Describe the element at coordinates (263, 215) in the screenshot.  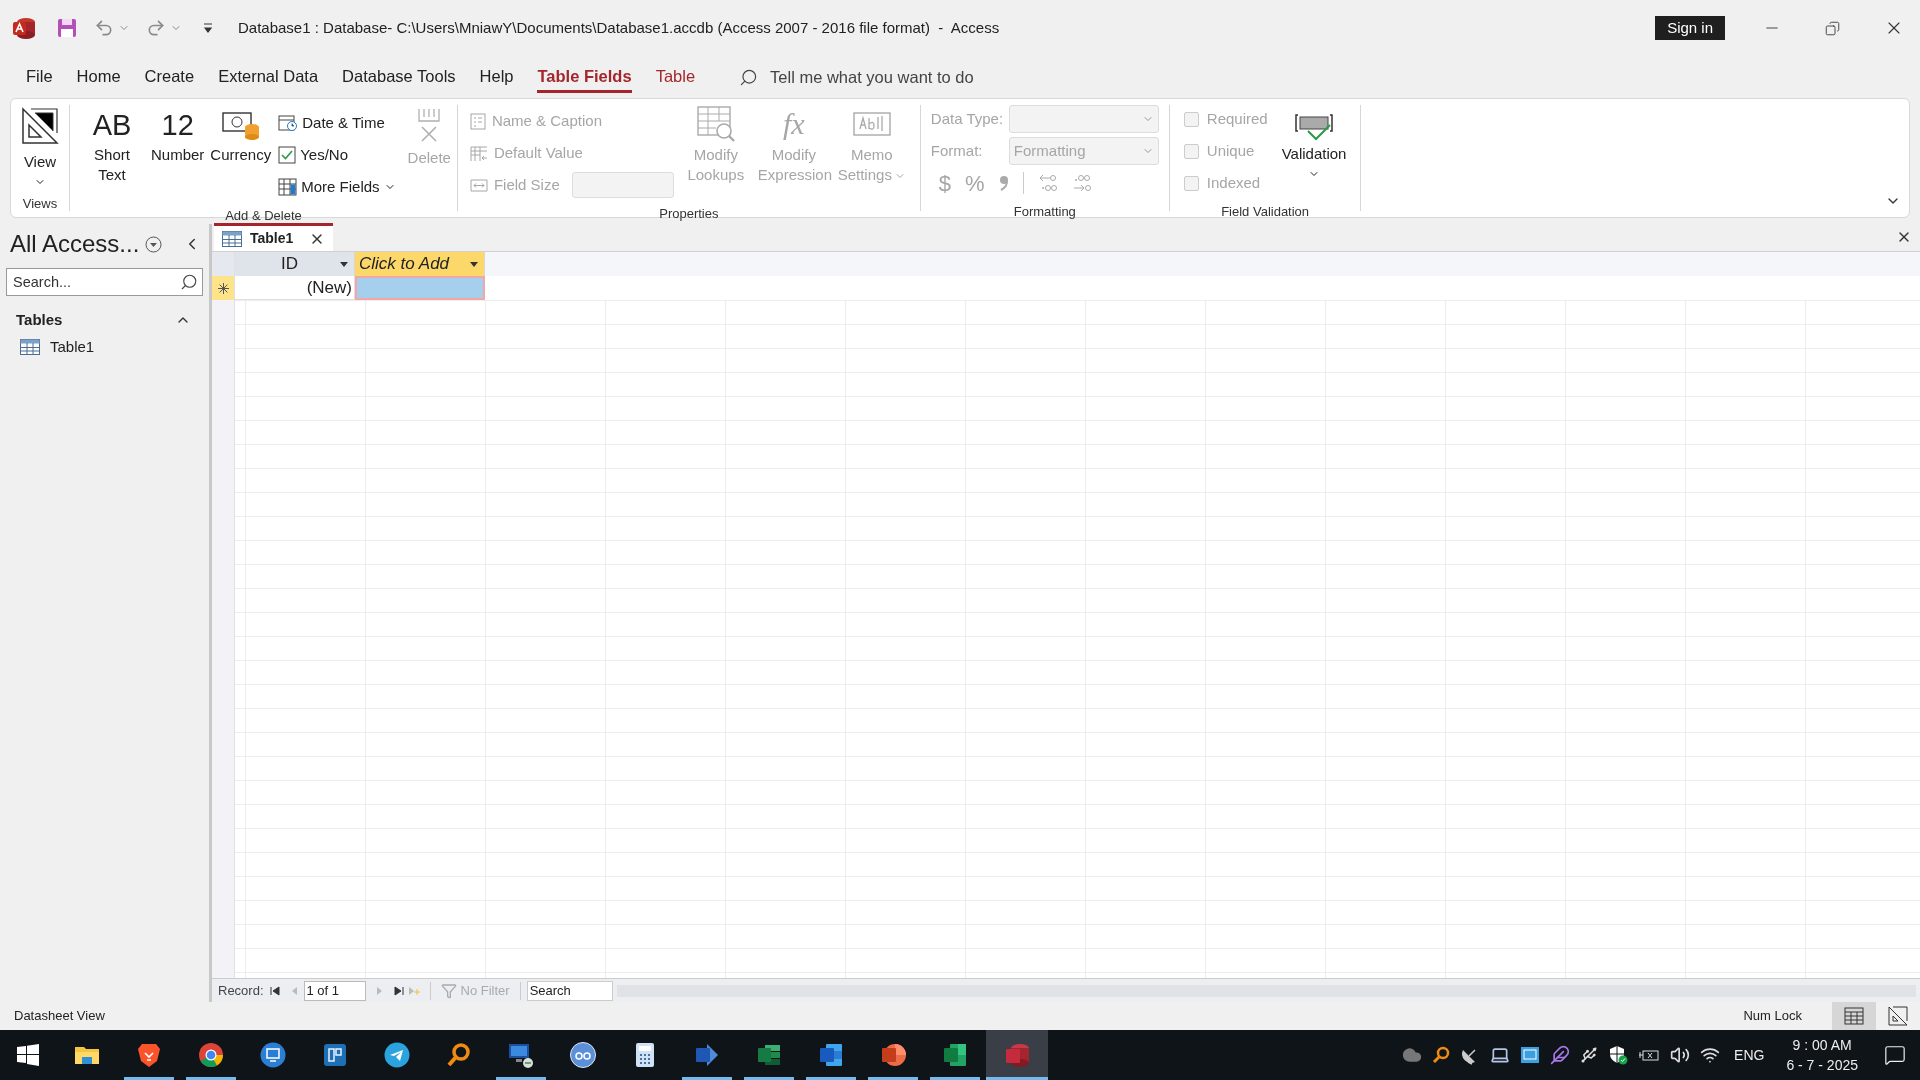
I see `group-label: Add & Delete` at that location.